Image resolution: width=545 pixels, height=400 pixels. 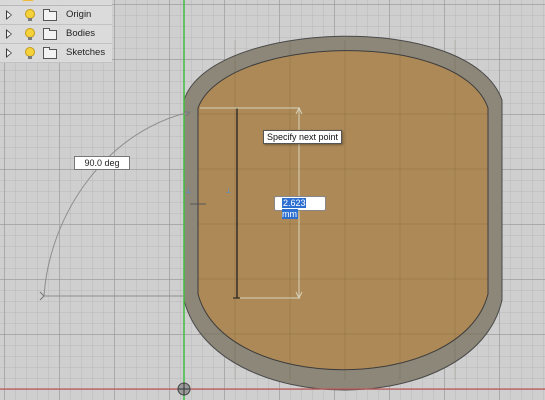 What do you see at coordinates (188, 191) in the screenshot?
I see `constraint-glyph-left: ⟂` at bounding box center [188, 191].